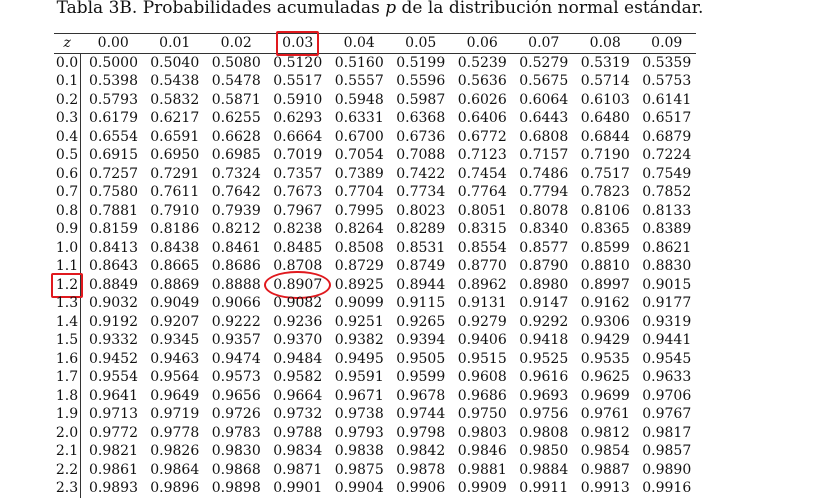  What do you see at coordinates (605, 43) in the screenshot?
I see `column-header-text: 0.08` at bounding box center [605, 43].